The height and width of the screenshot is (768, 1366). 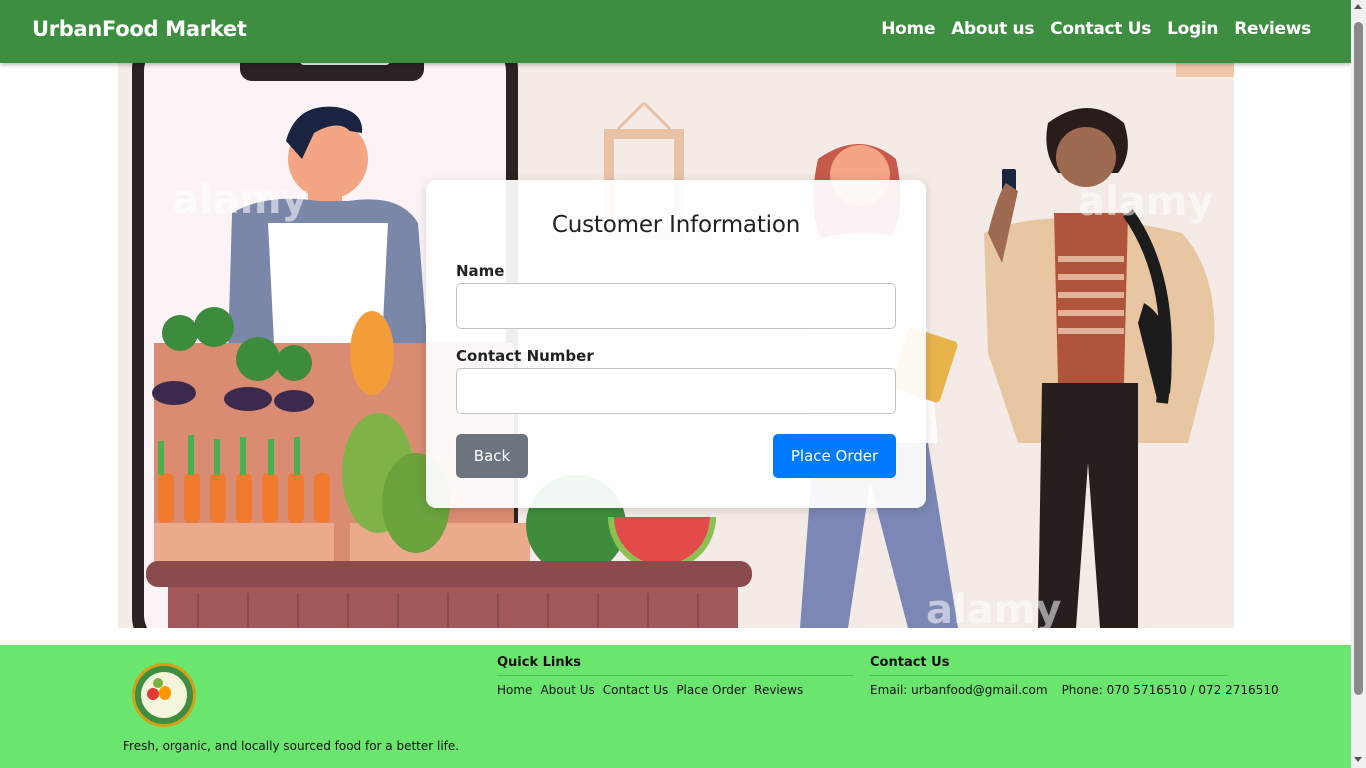 What do you see at coordinates (992, 29) in the screenshot?
I see `nav-link-about: About us` at bounding box center [992, 29].